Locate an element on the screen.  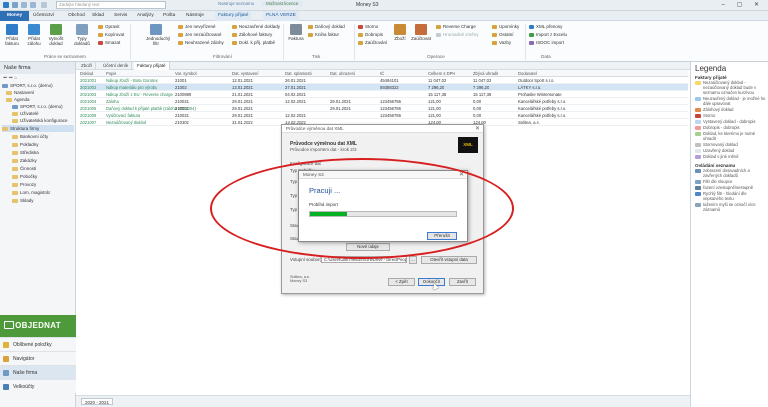
sidebar-tools: ⬅ ➡ ⌂ is located at coordinates (10, 78).